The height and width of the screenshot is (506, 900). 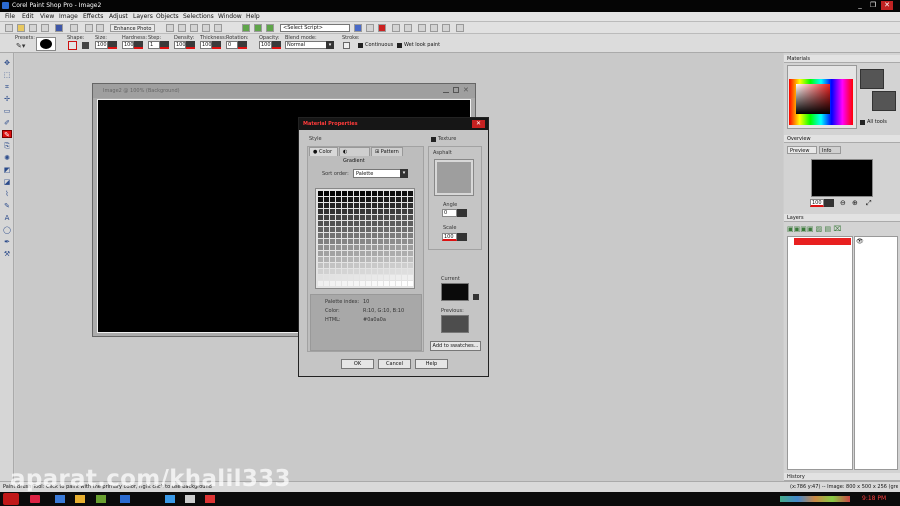 What do you see at coordinates (306, 45) in the screenshot?
I see `blend-mode-dropdown: Normal` at bounding box center [306, 45].